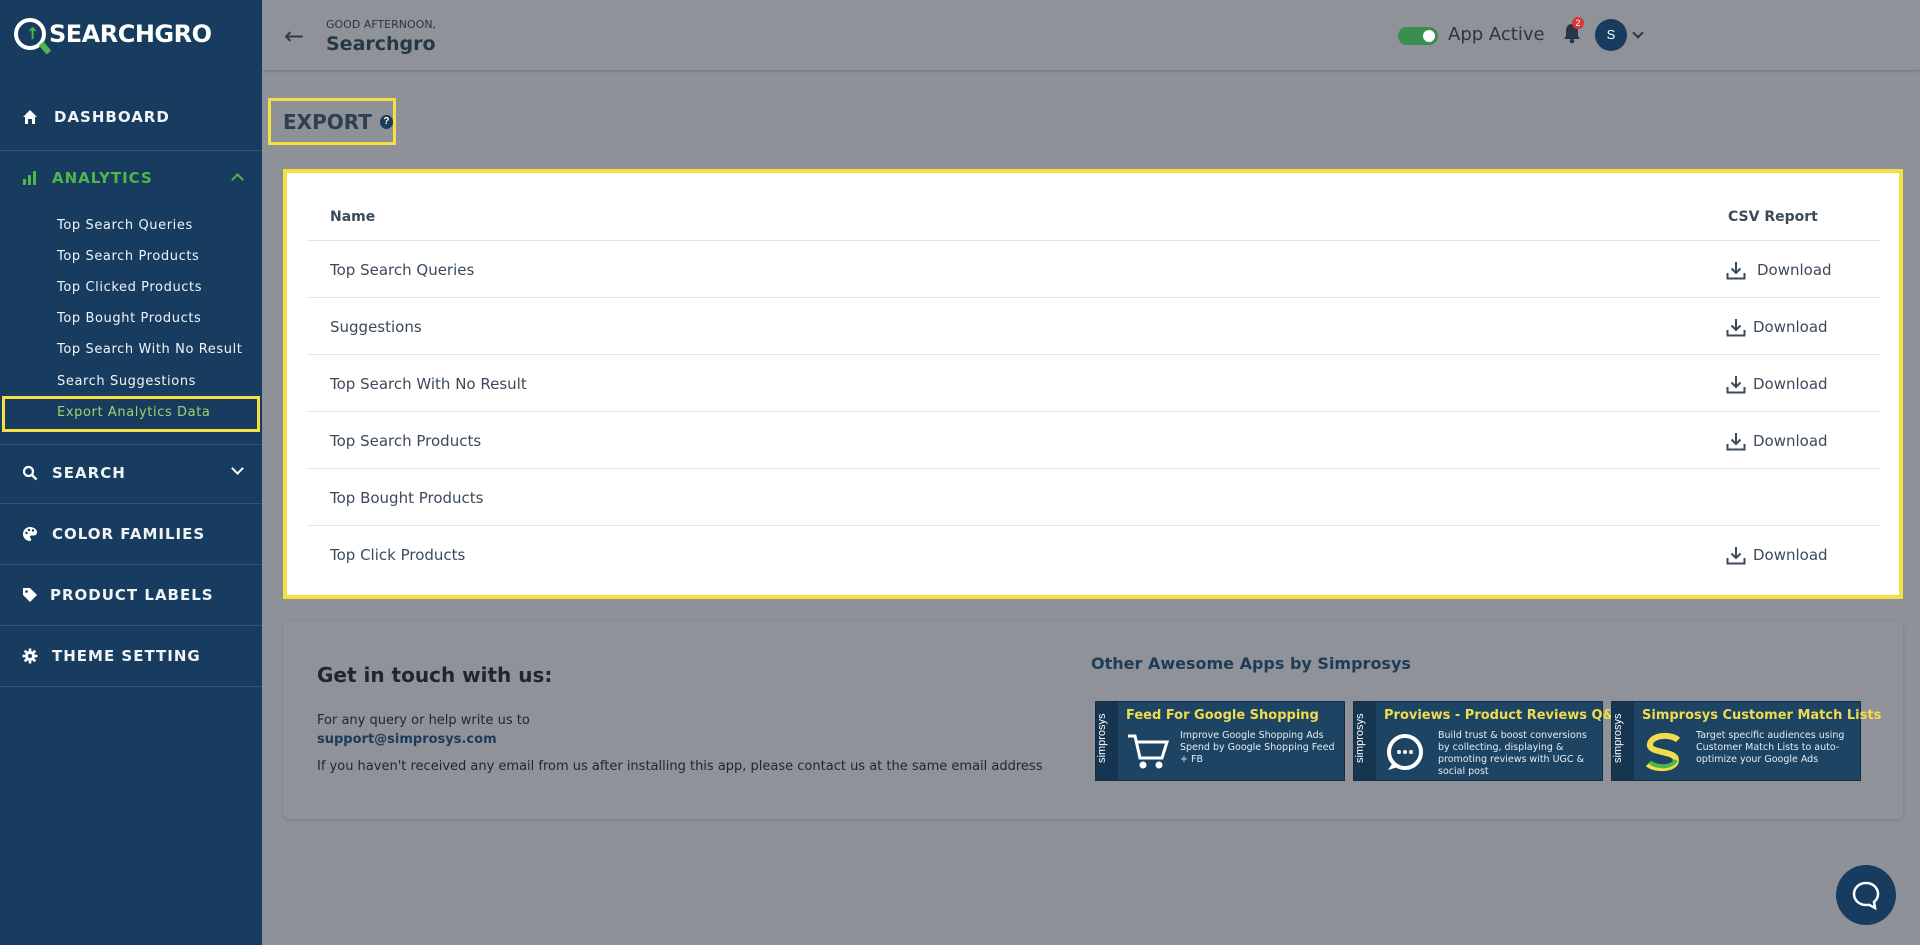 This screenshot has height=945, width=1920. What do you see at coordinates (1093, 217) in the screenshot?
I see `table-header-row: Name CSV Report` at bounding box center [1093, 217].